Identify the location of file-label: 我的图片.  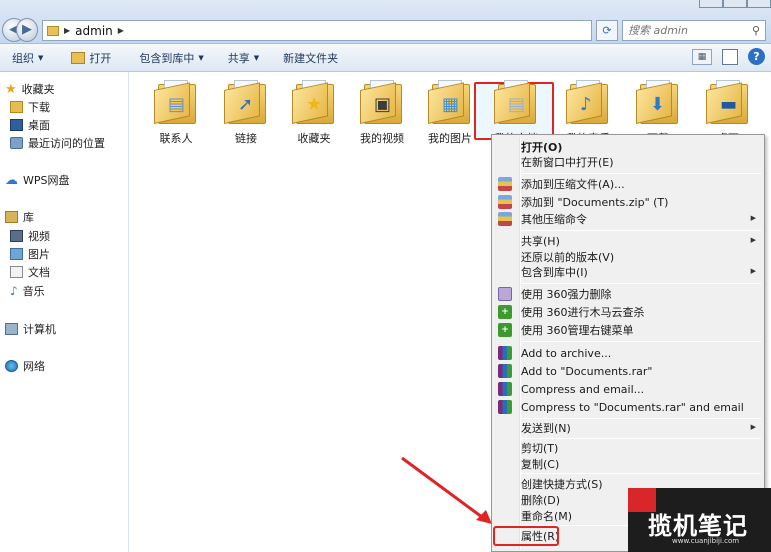
(450, 138).